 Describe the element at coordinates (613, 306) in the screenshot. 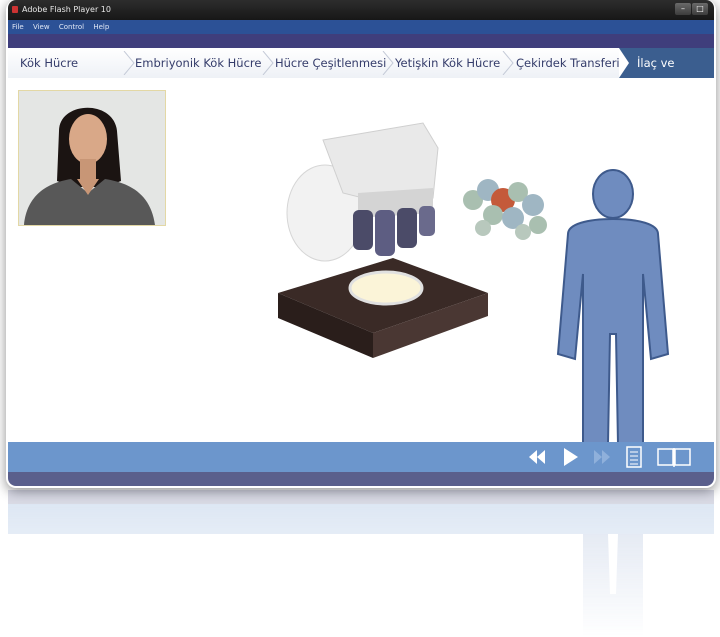

I see `human-figure-illustration` at that location.